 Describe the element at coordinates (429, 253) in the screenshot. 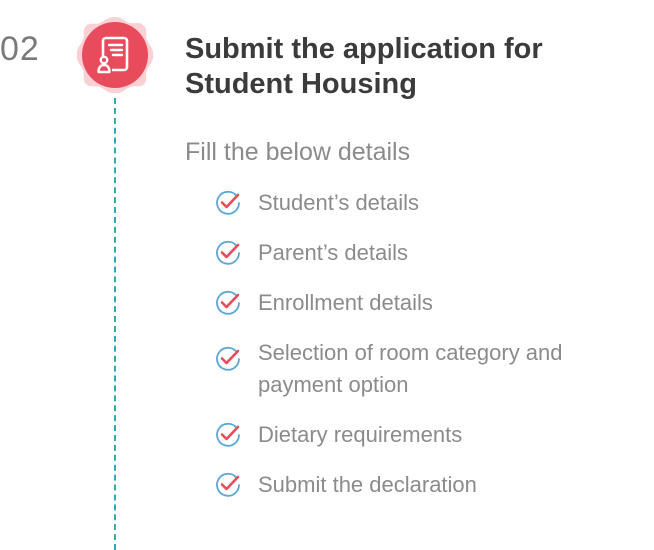

I see `checklist-item-parent-details: Parent’s details` at that location.